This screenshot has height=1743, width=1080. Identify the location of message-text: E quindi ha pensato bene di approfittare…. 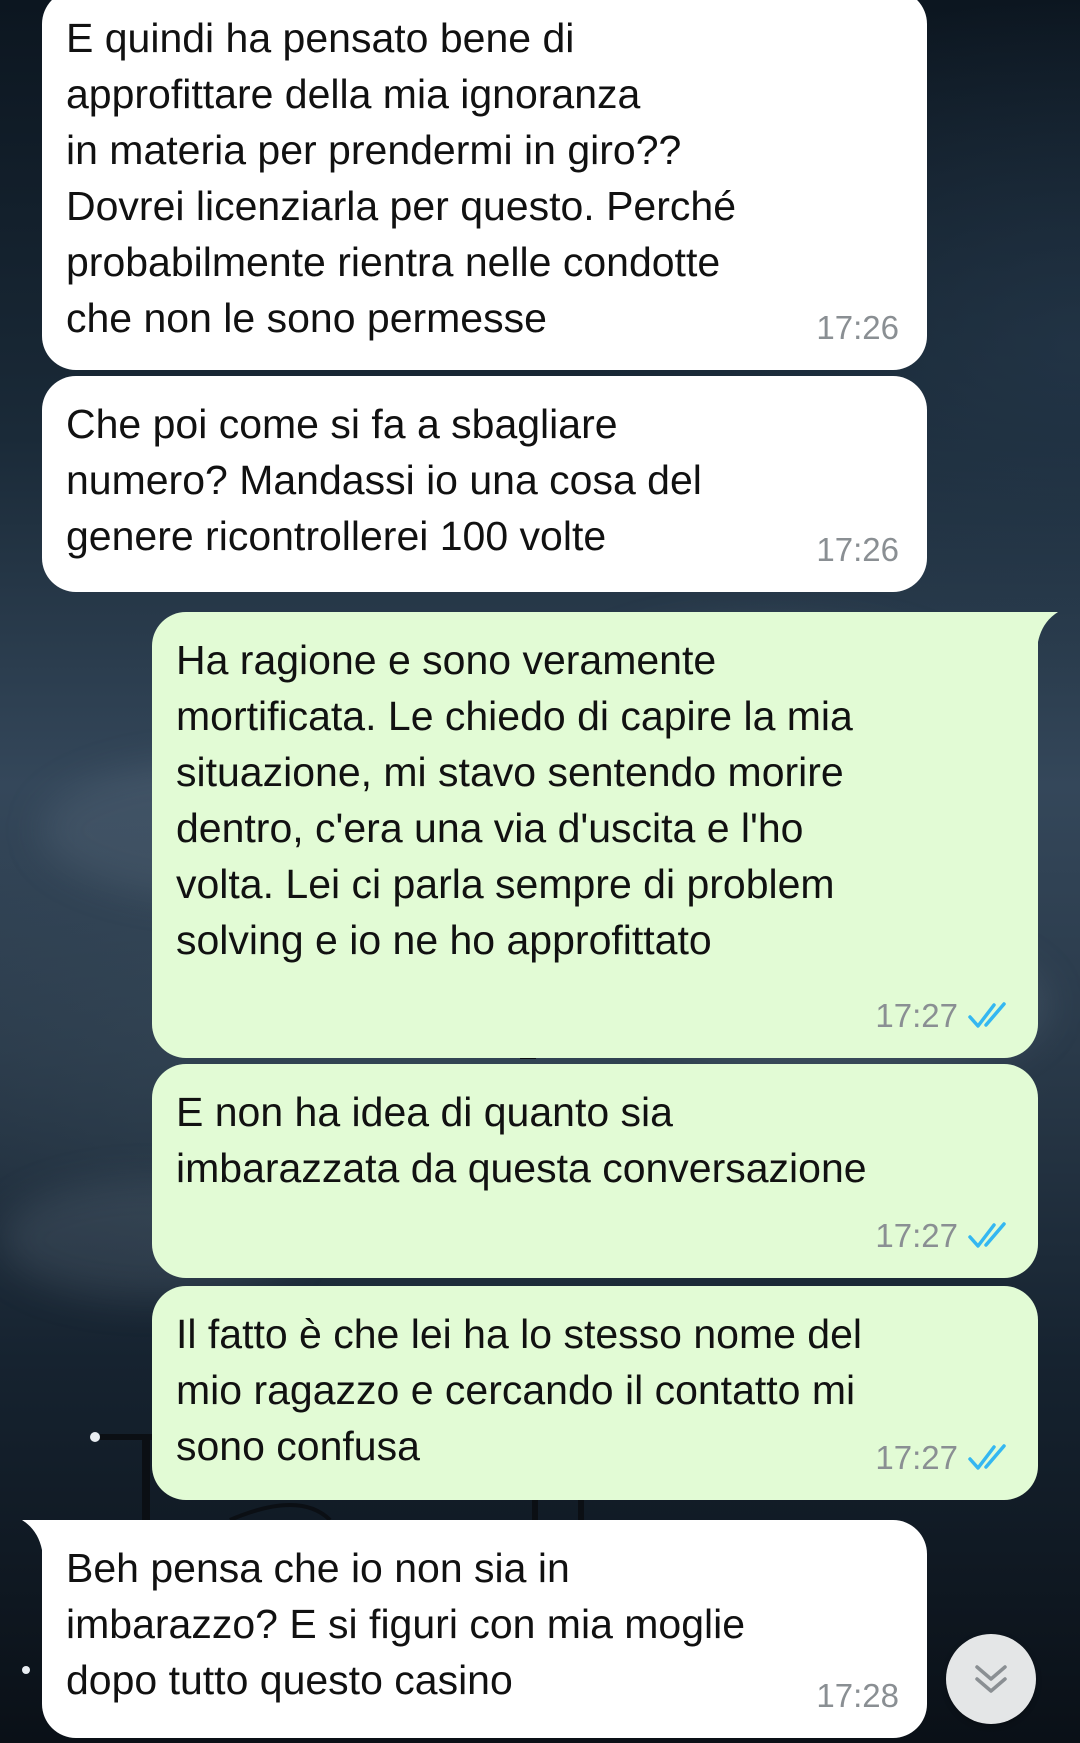
(401, 178).